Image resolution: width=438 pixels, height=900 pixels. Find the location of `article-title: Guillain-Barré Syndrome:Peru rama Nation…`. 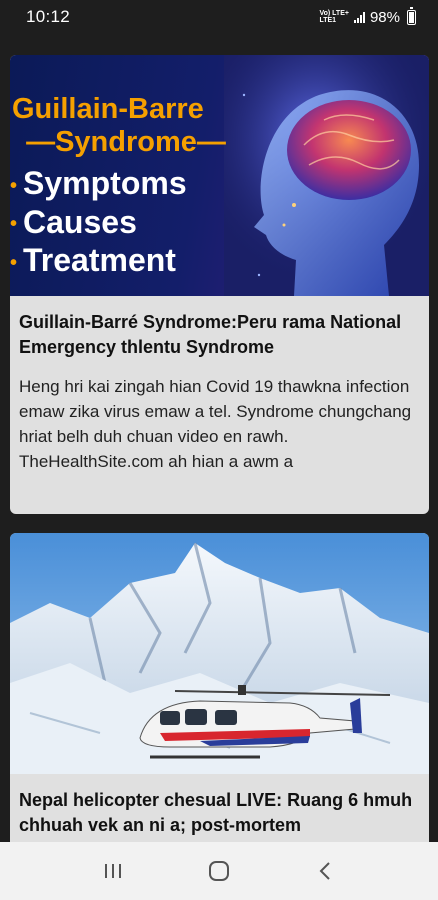

article-title: Guillain-Barré Syndrome:Peru rama Nation… is located at coordinates (219, 328).